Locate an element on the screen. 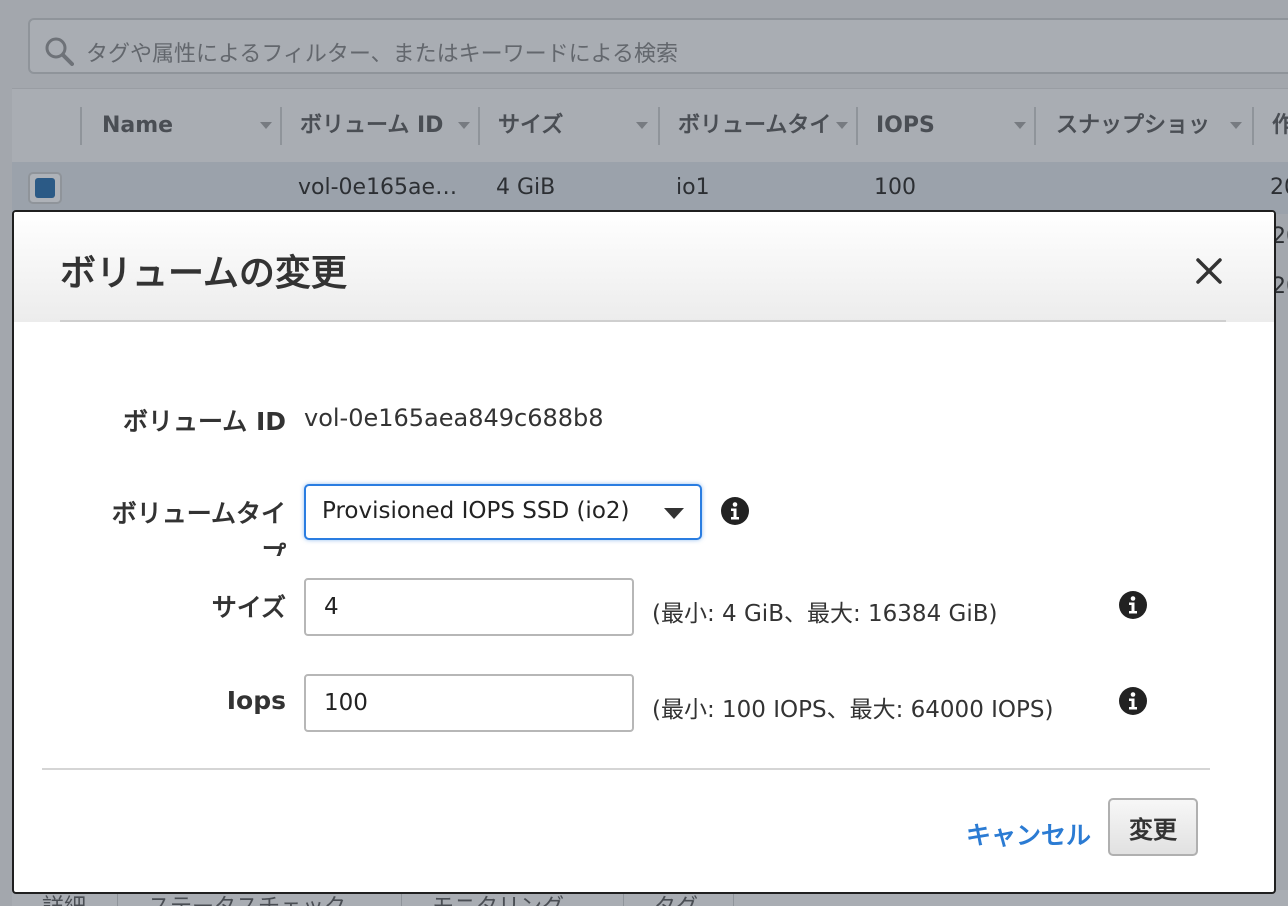  search-icon is located at coordinates (59, 51).